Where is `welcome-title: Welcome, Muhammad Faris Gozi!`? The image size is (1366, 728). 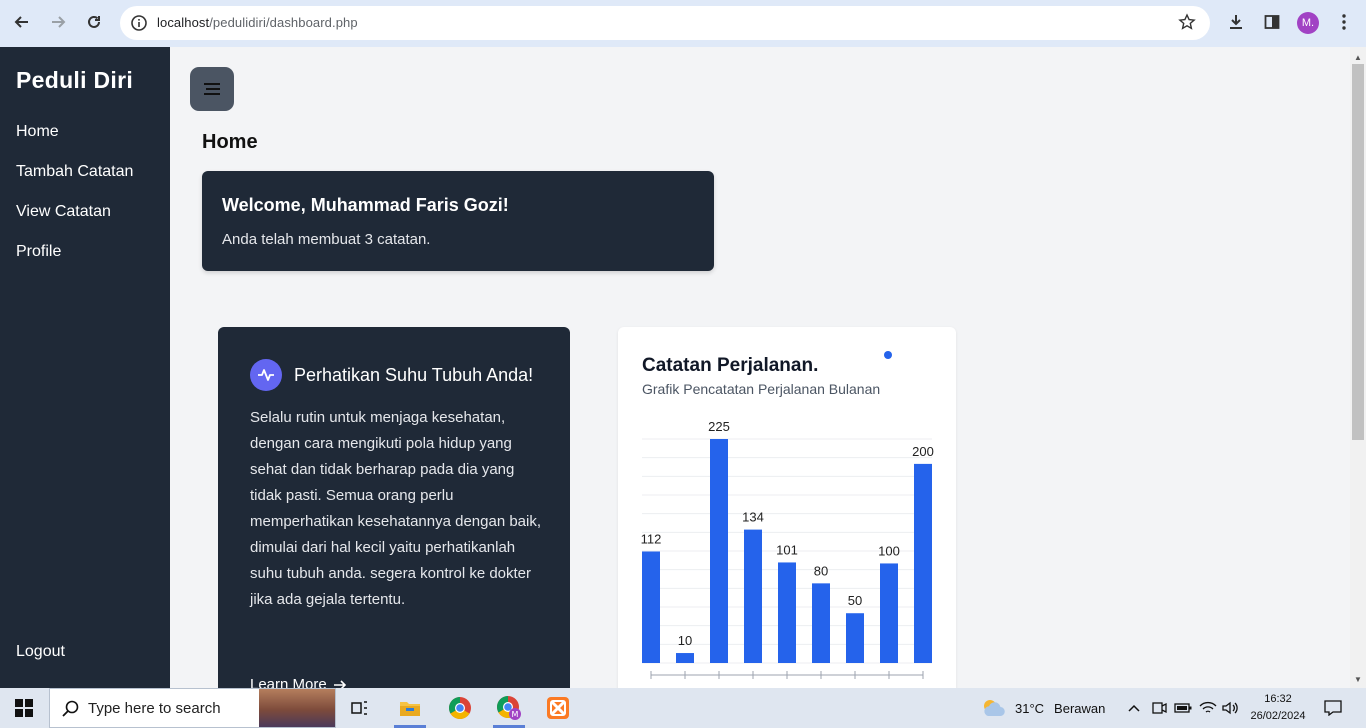 welcome-title: Welcome, Muhammad Faris Gozi! is located at coordinates (365, 205).